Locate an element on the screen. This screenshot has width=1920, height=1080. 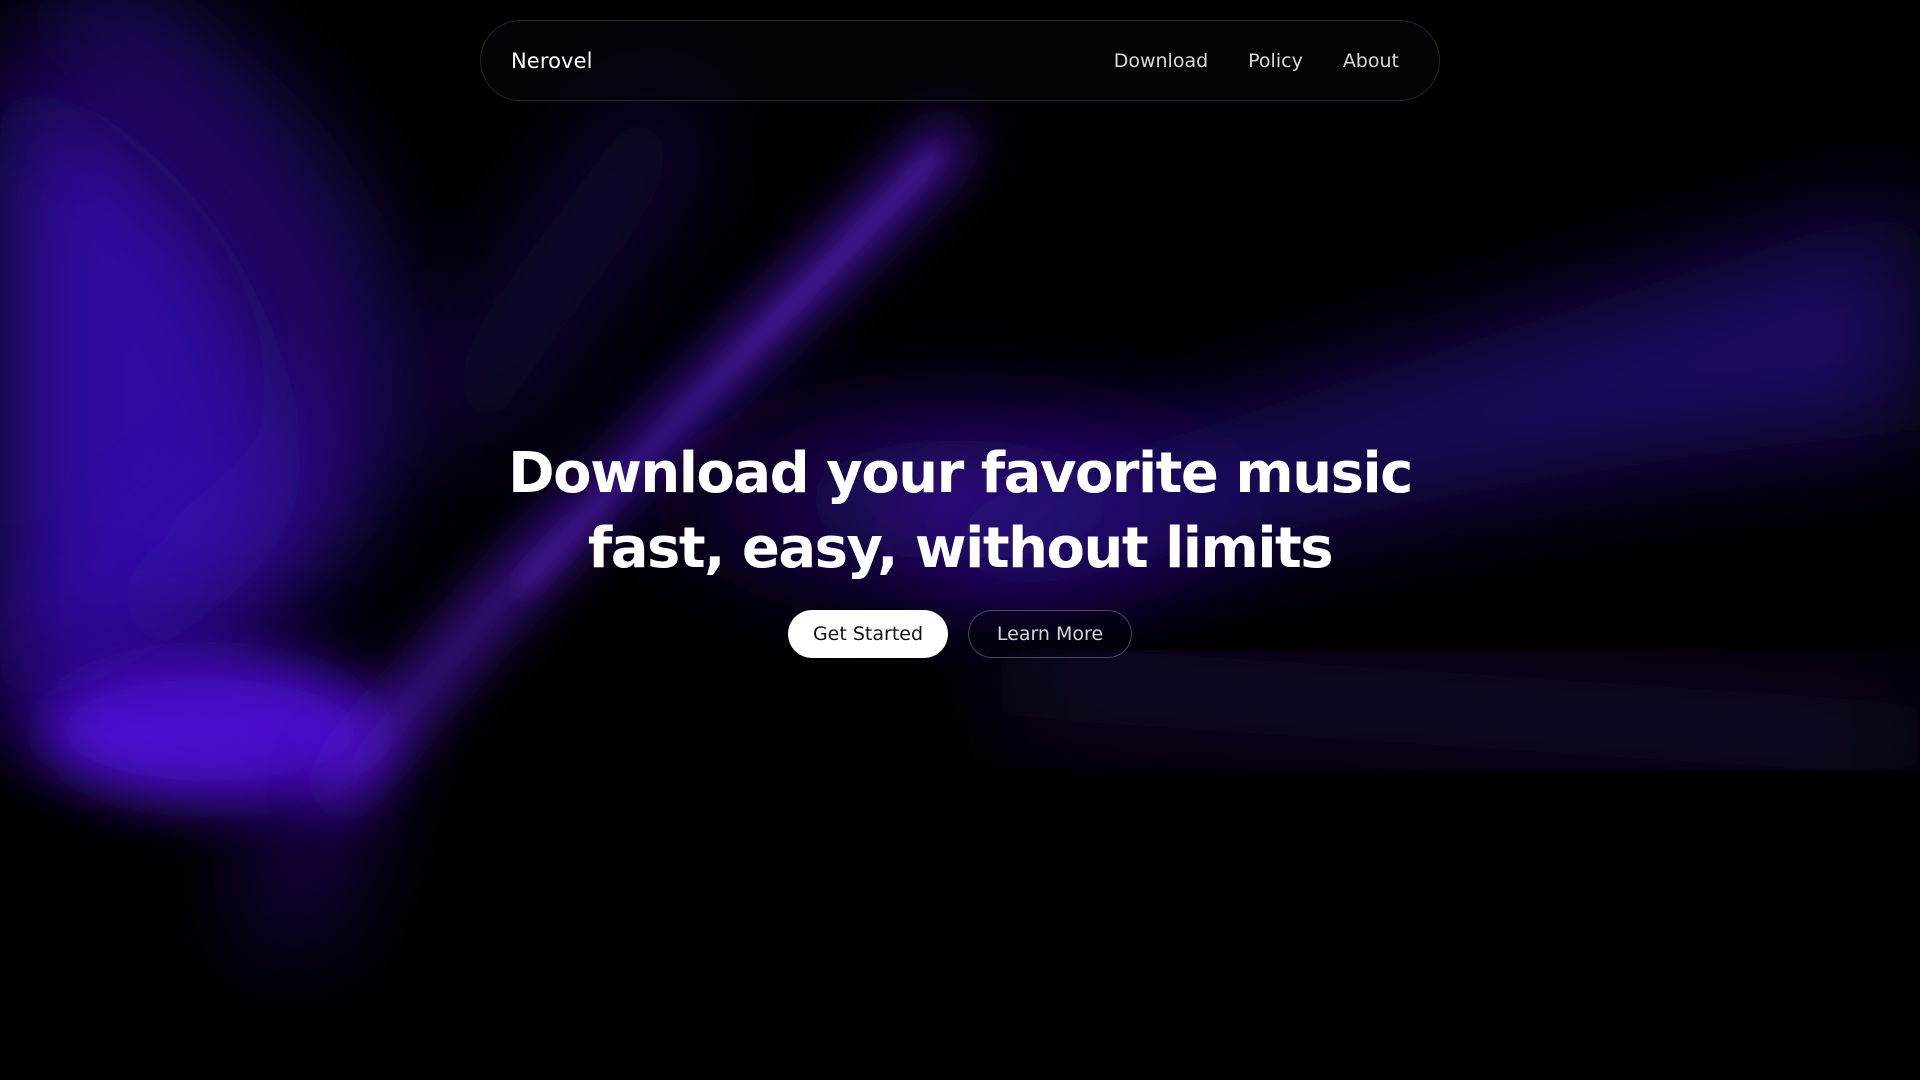
nav-link-download: Download is located at coordinates (1161, 61).